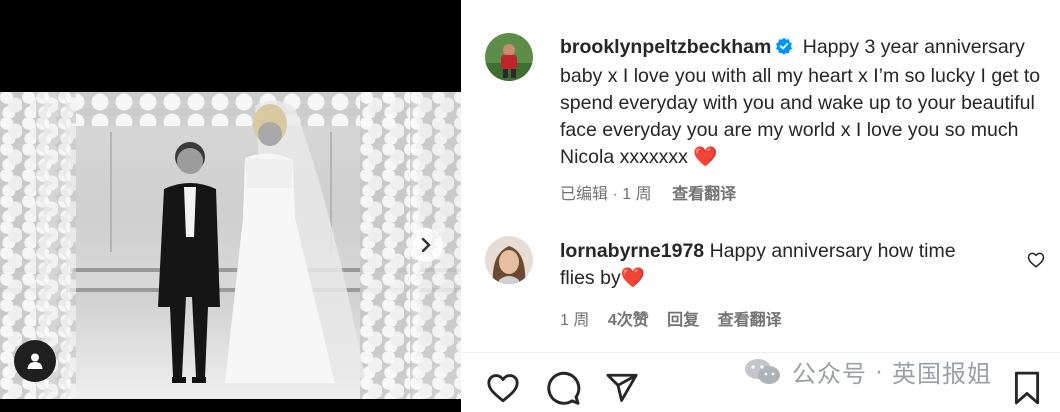  I want to click on bookmark-icon, so click(1027, 388).